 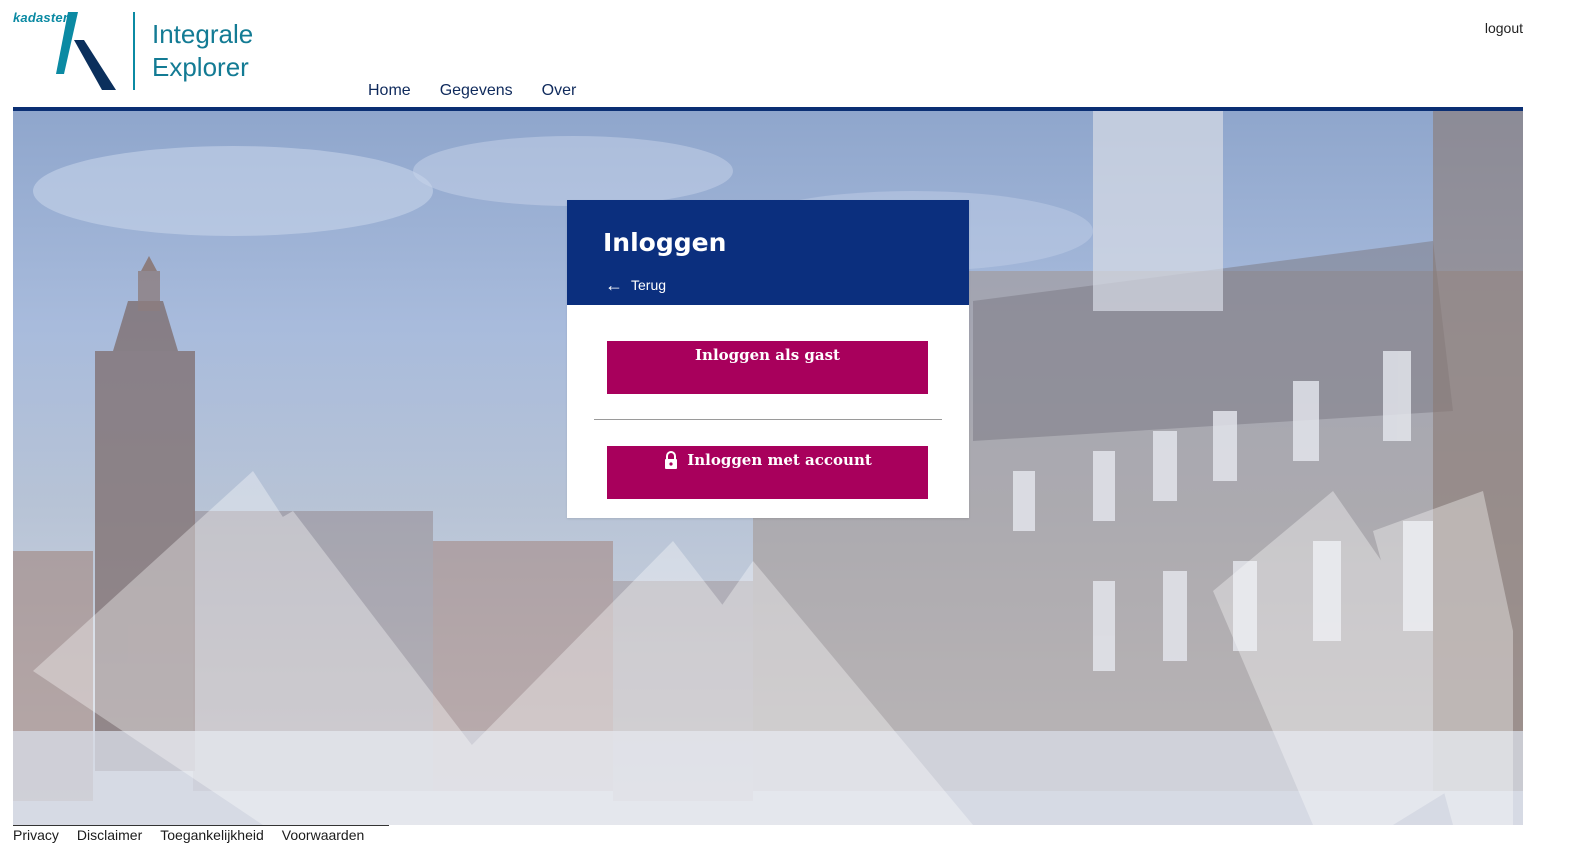 I want to click on app-title-line2: Explorer, so click(x=200, y=67).